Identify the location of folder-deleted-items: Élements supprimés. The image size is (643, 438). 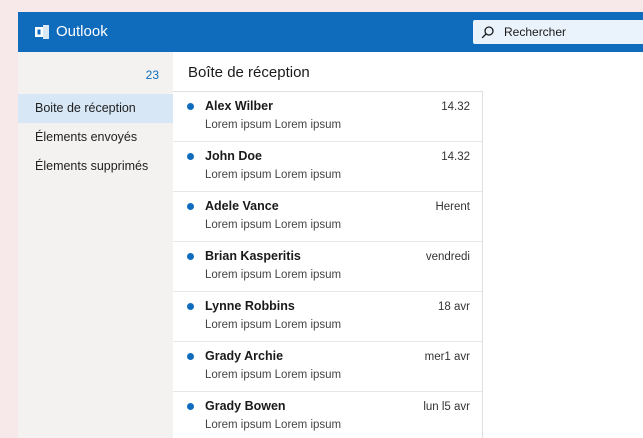
(95, 166).